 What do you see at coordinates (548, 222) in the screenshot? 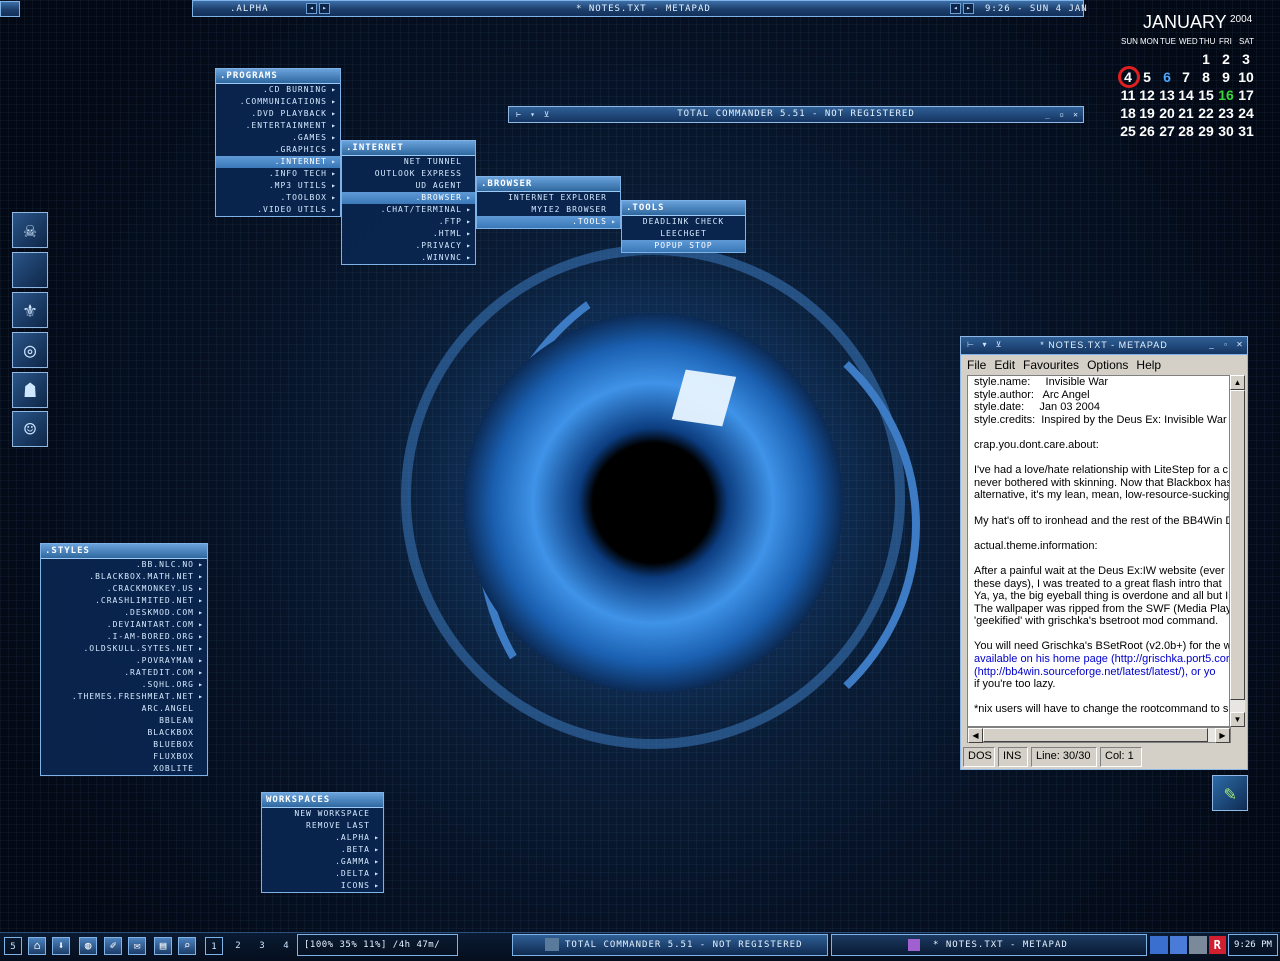
I see `browser-menu-item: .TOOLS` at bounding box center [548, 222].